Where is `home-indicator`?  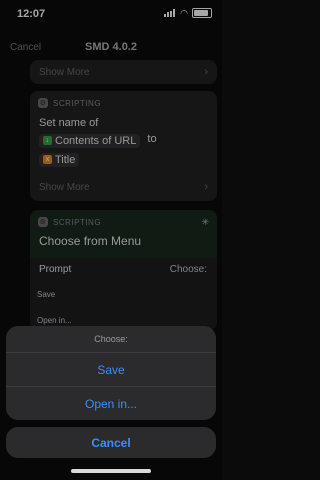
home-indicator is located at coordinates (111, 471).